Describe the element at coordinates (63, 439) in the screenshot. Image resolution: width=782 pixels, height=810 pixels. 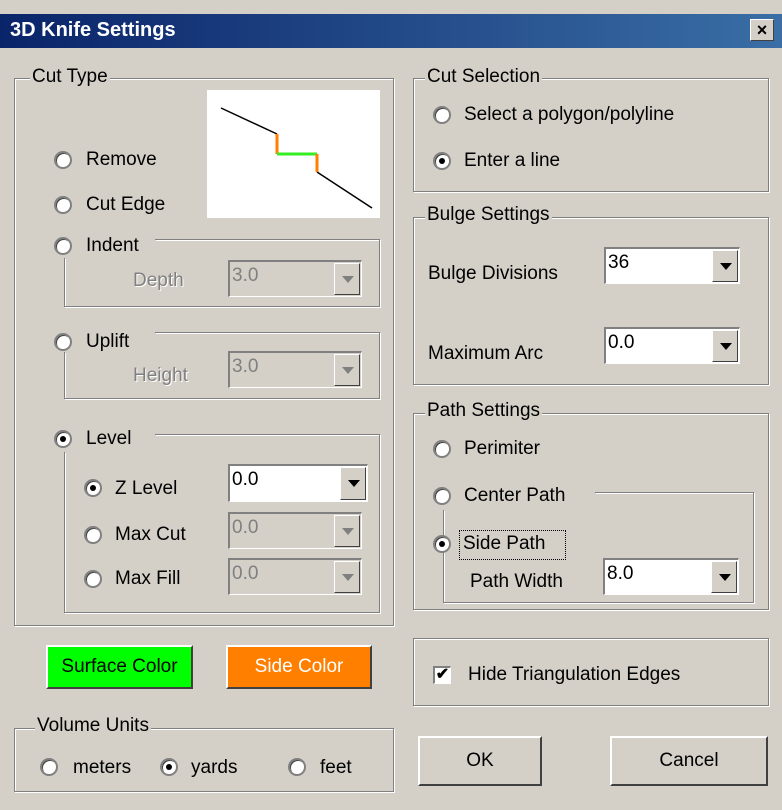
I see `level-radio` at that location.